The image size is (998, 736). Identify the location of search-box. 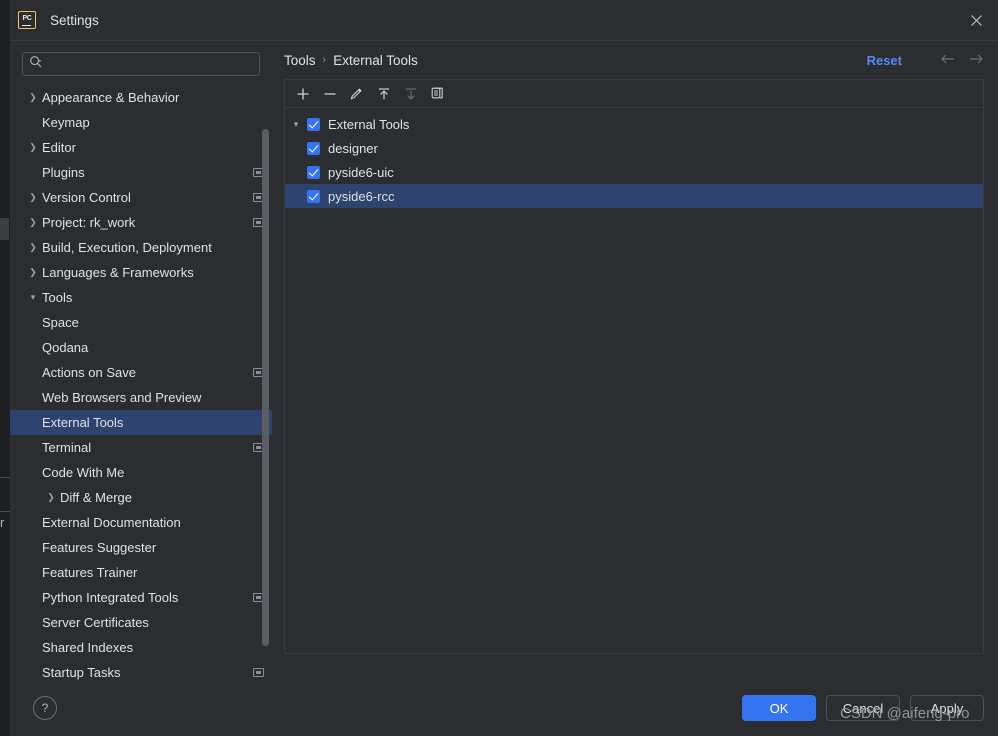
(141, 64).